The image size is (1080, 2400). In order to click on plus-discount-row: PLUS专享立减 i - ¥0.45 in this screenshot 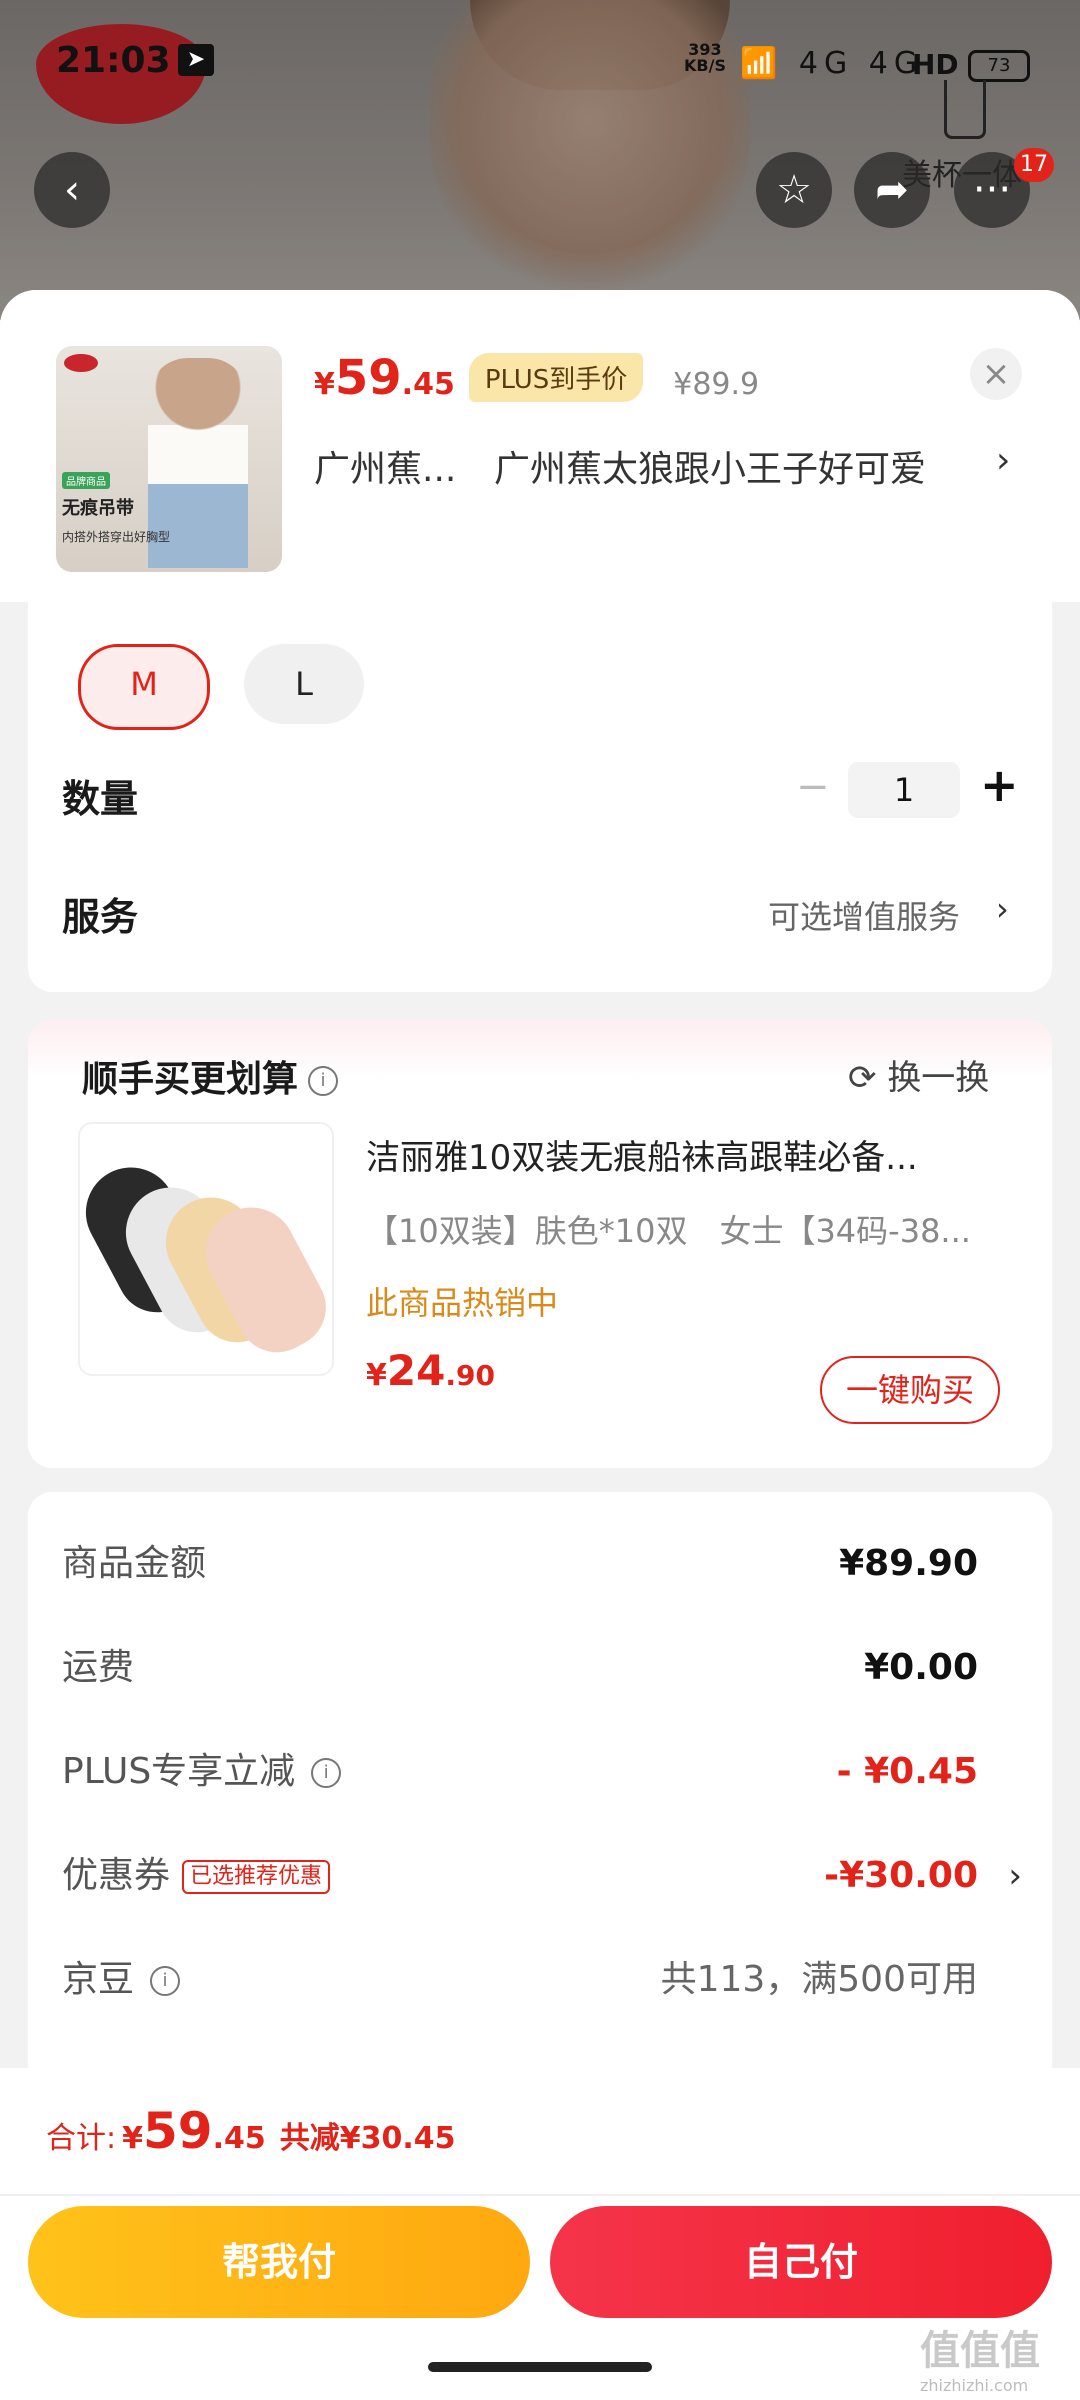, I will do `click(540, 1772)`.